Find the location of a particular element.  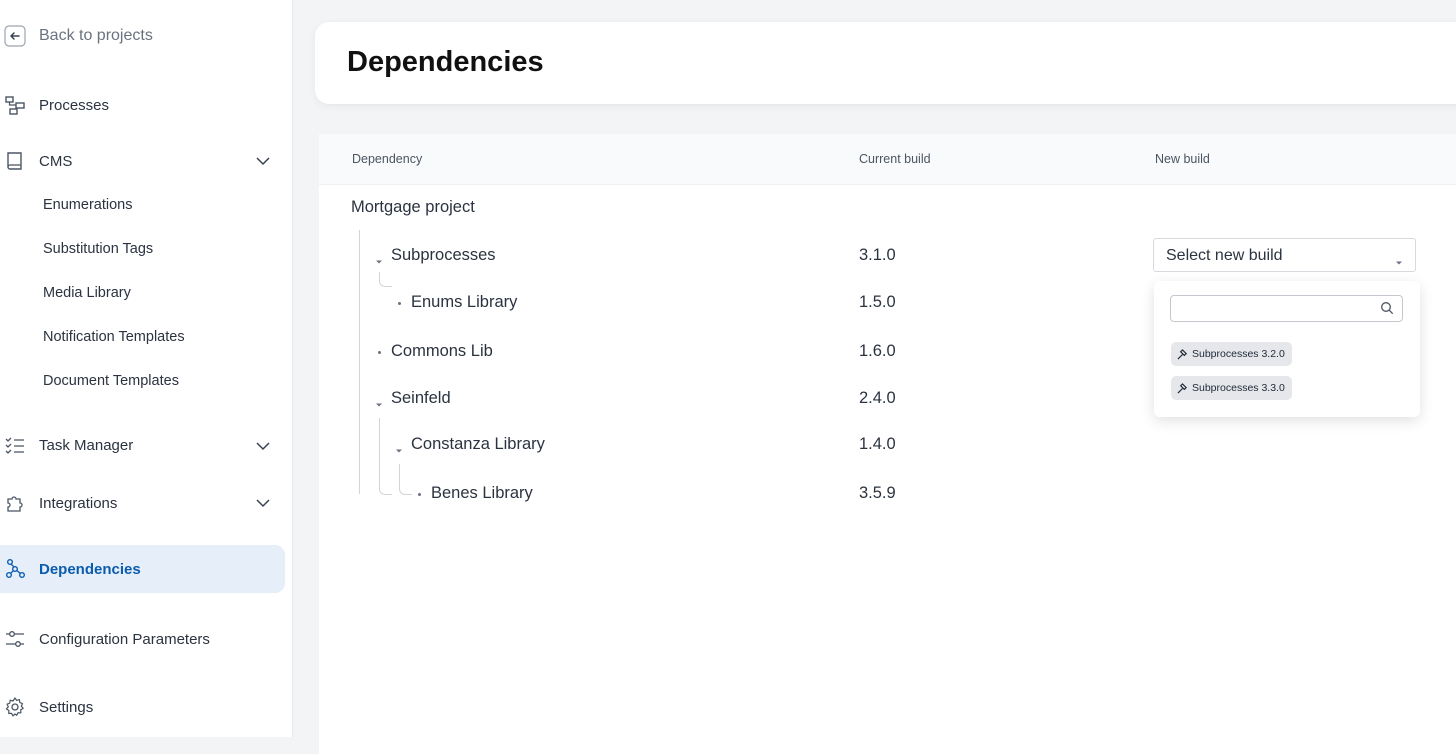

back-to-projects-label: Back to projects is located at coordinates (96, 35).